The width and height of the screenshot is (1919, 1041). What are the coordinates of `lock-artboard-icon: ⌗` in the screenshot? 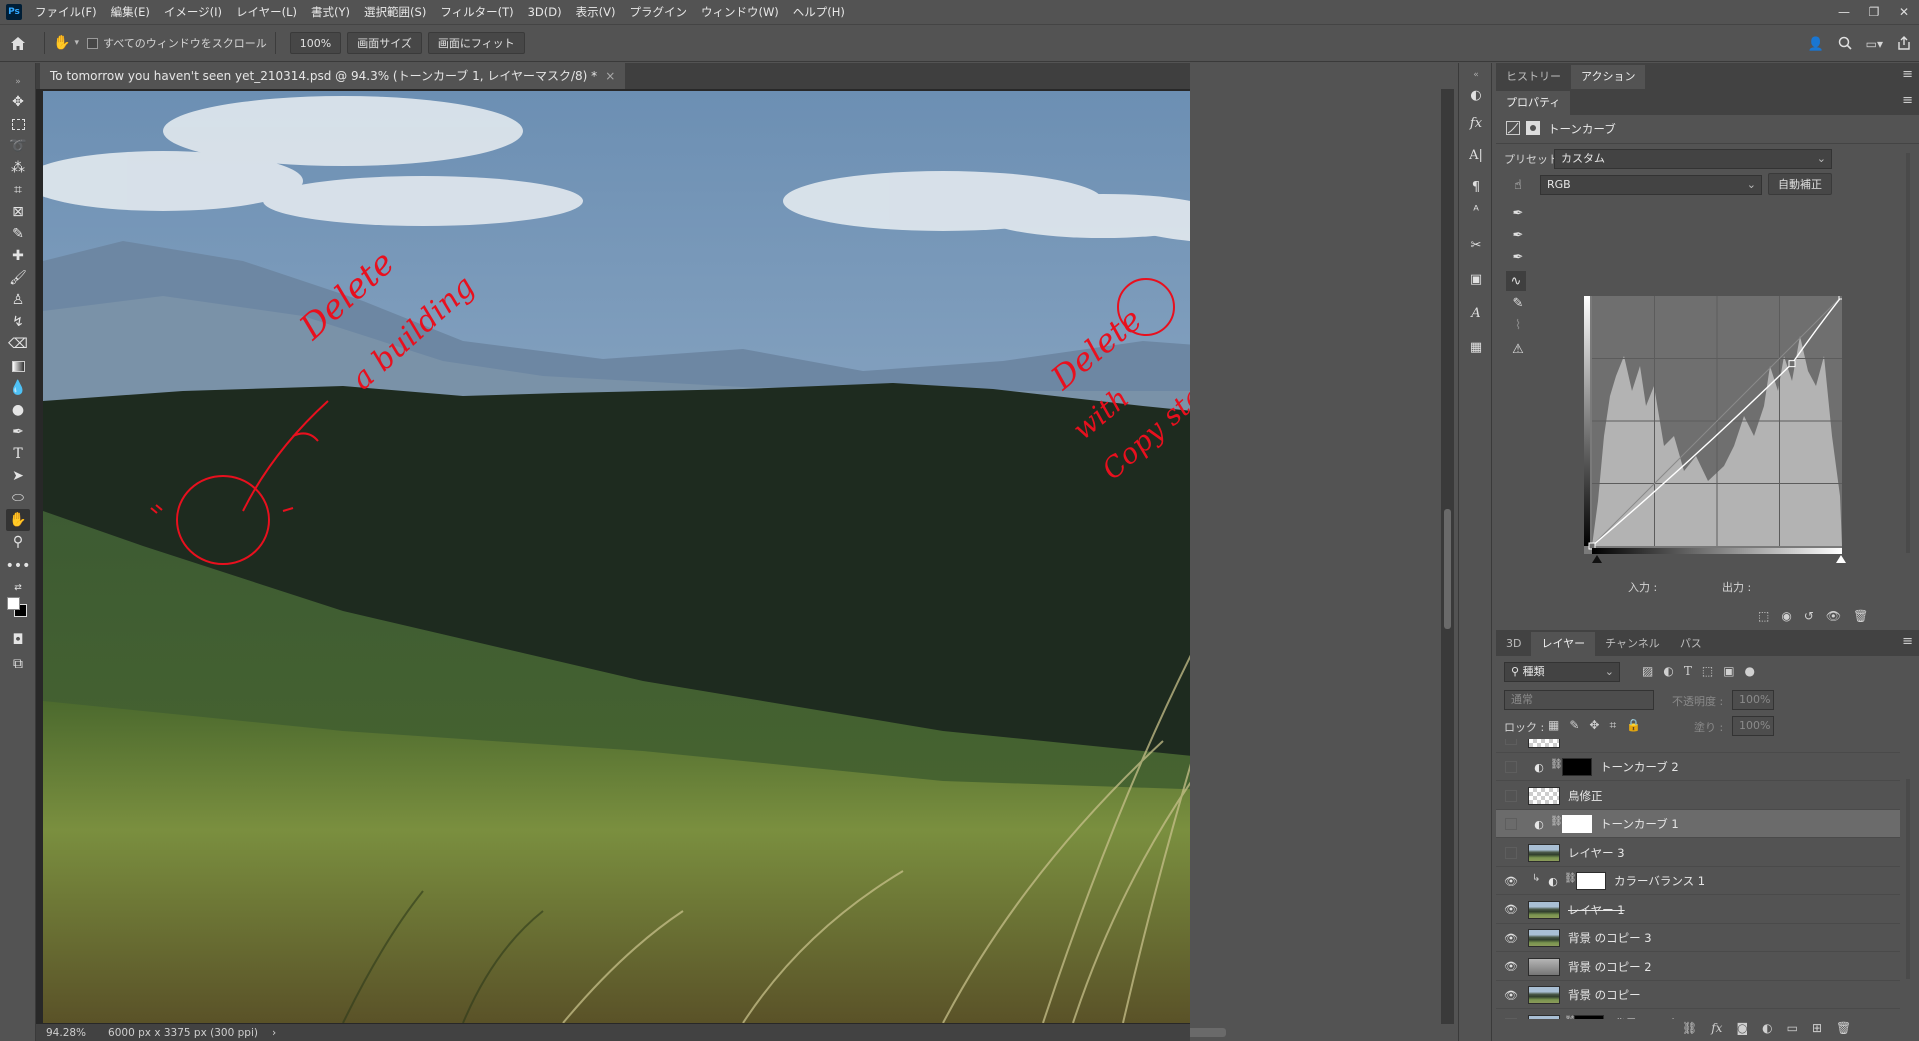 It's located at (1612, 725).